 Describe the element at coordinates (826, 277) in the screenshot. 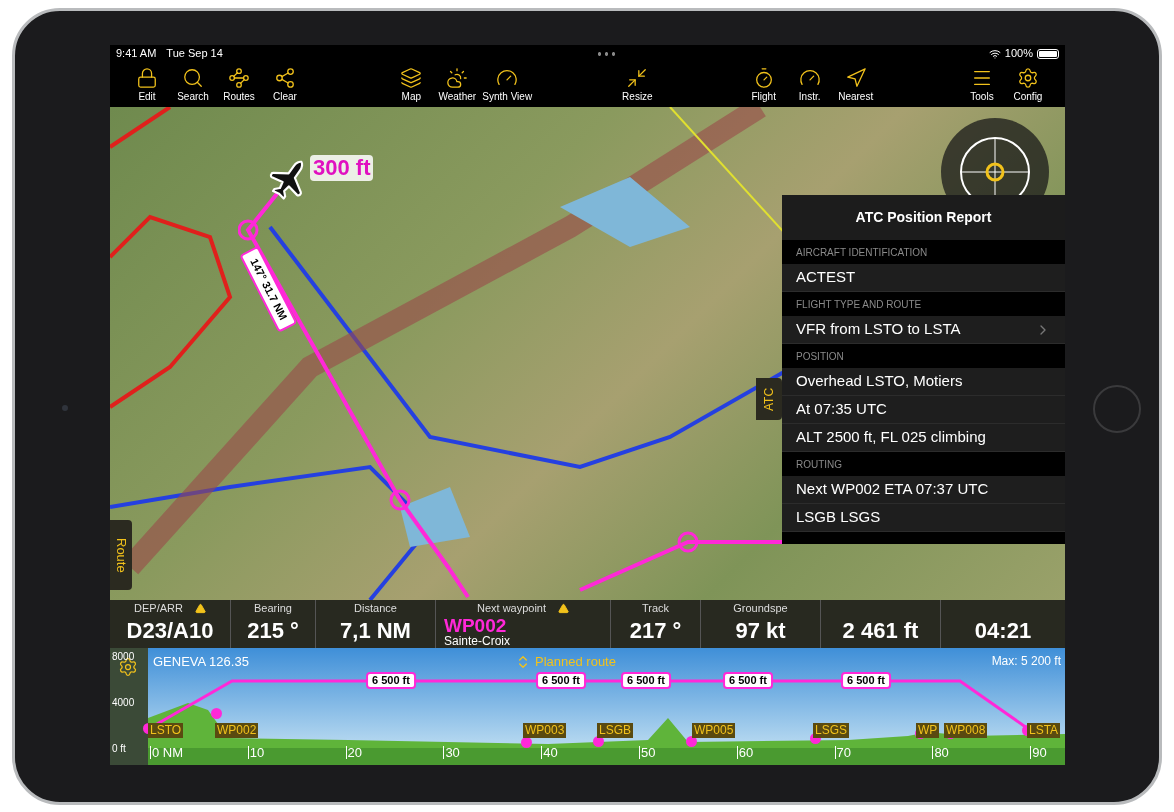

I see `row-text: ACTEST` at that location.